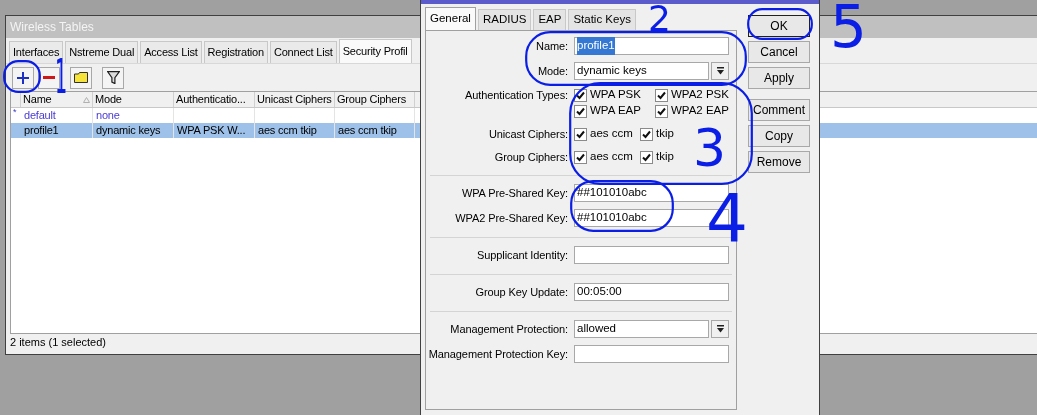  I want to click on field-label: WPA Pre-Shared Key:, so click(514, 193).